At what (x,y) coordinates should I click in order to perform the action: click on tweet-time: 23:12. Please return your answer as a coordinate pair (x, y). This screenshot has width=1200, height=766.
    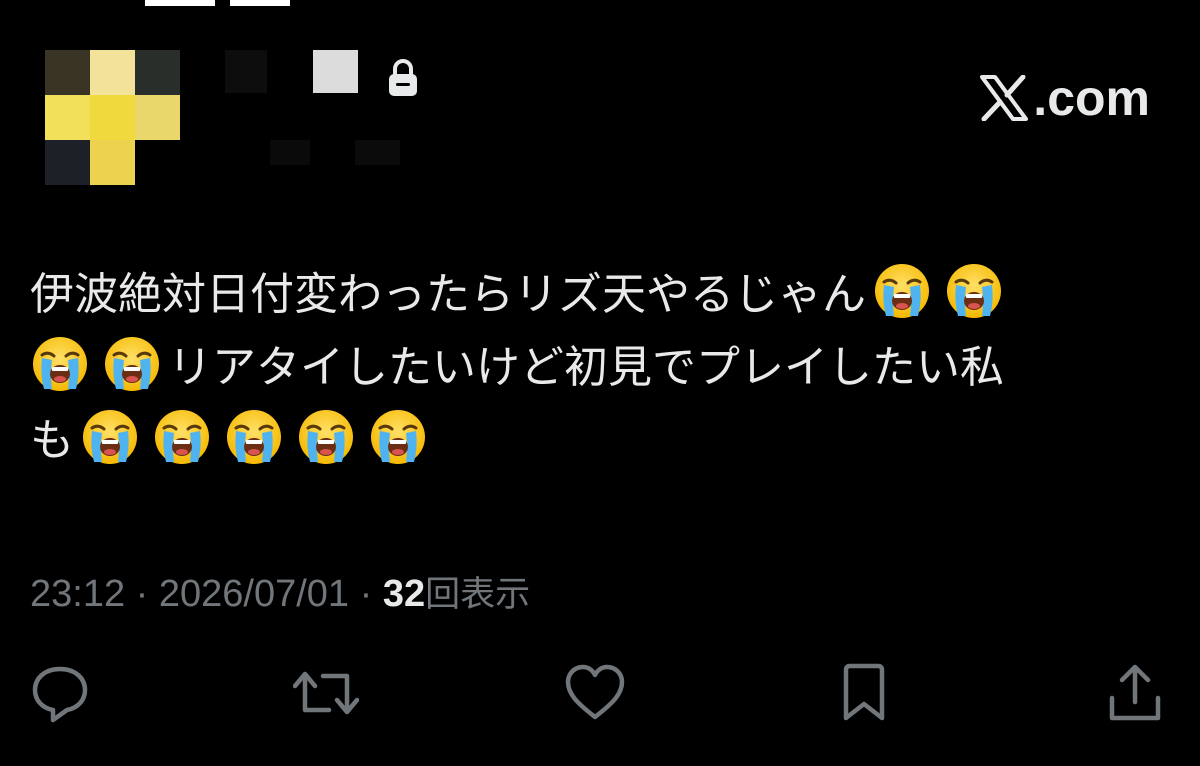
    Looking at the image, I should click on (77, 594).